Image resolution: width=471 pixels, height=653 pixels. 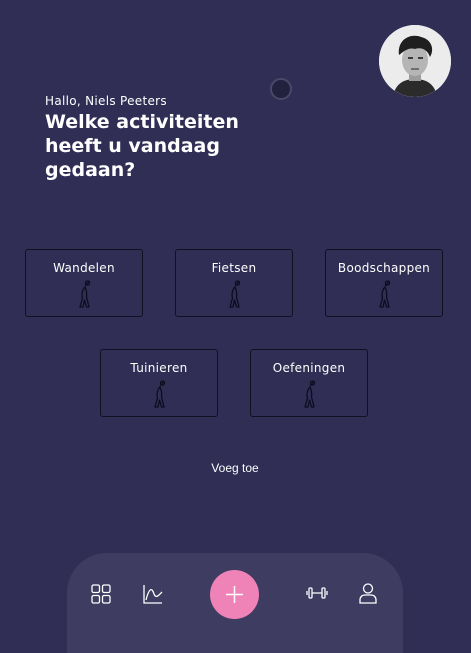 I want to click on grid-icon, so click(x=101, y=594).